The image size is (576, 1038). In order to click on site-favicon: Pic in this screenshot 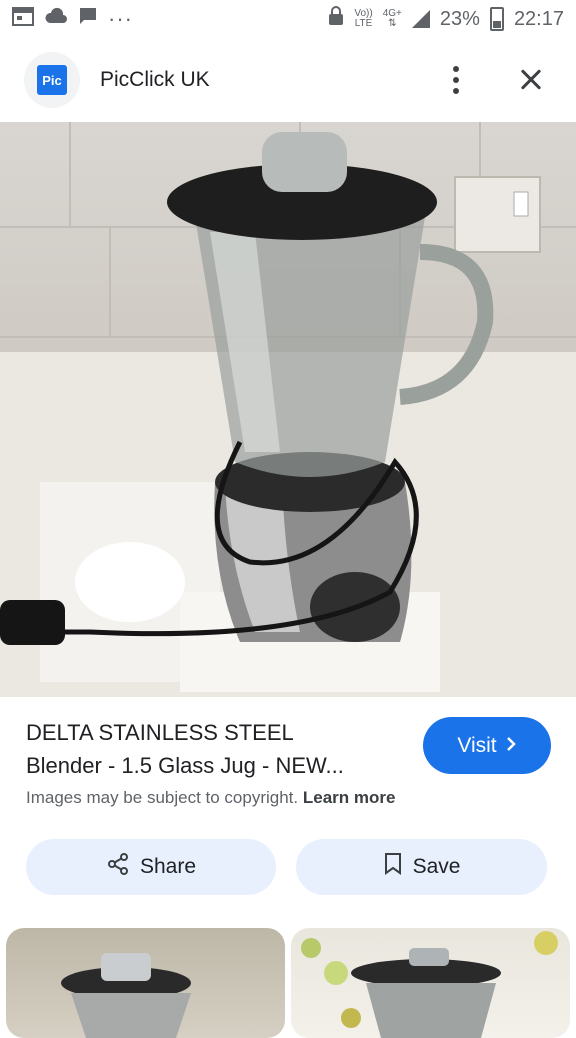, I will do `click(52, 80)`.